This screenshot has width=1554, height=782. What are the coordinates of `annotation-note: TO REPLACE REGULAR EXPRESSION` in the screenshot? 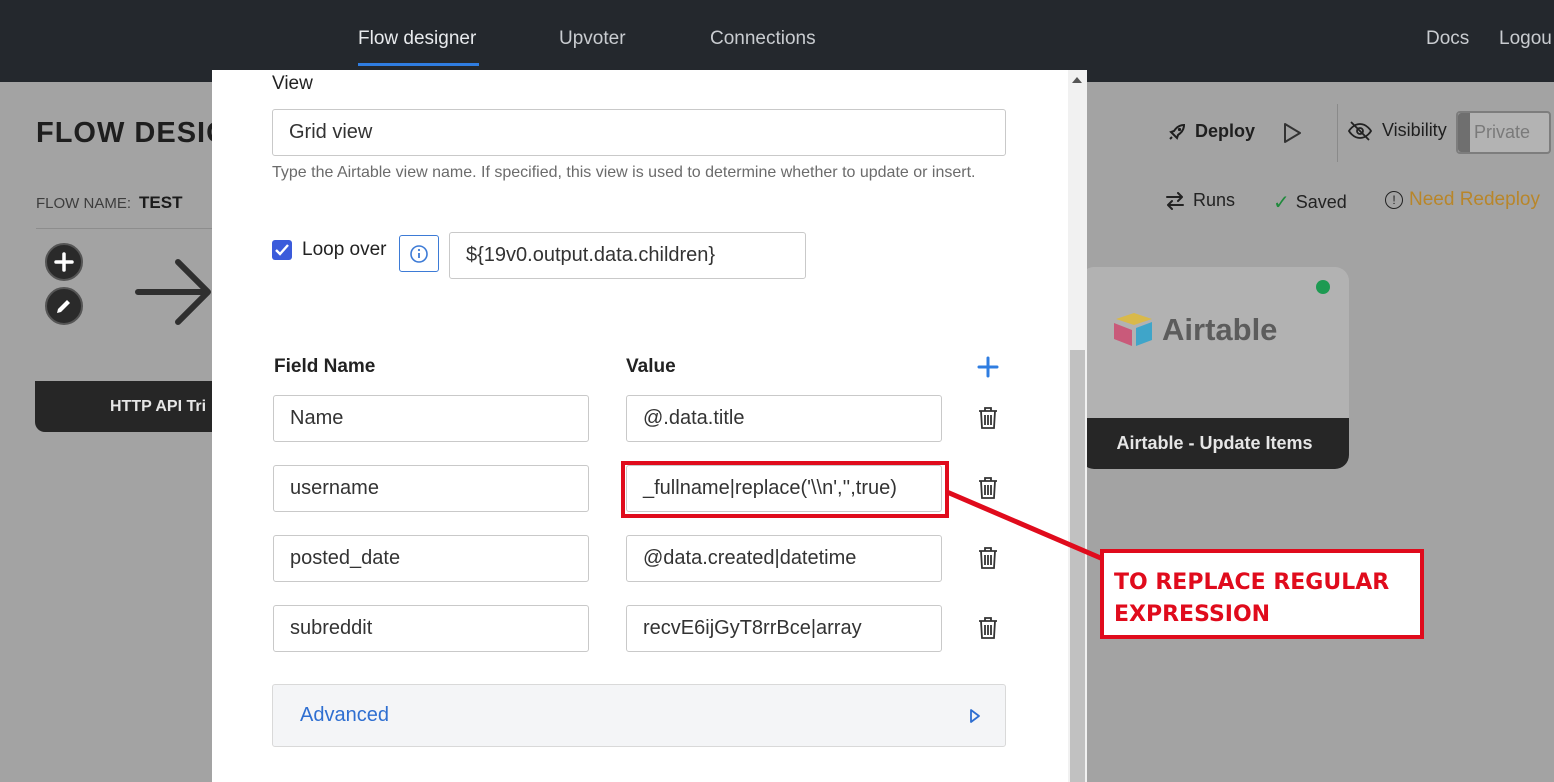 It's located at (1262, 594).